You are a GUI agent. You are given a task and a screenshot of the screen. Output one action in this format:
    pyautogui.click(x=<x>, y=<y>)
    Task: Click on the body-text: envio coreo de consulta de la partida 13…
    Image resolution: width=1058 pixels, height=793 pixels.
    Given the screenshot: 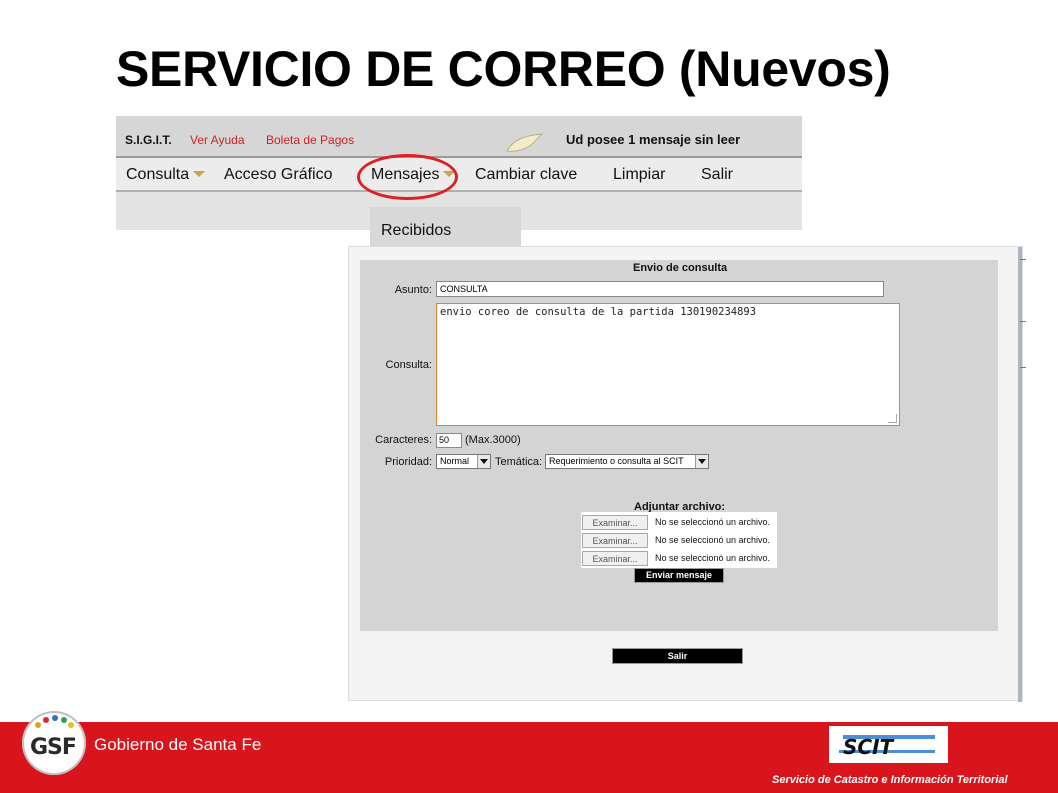 What is the action you would take?
    pyautogui.click(x=598, y=312)
    